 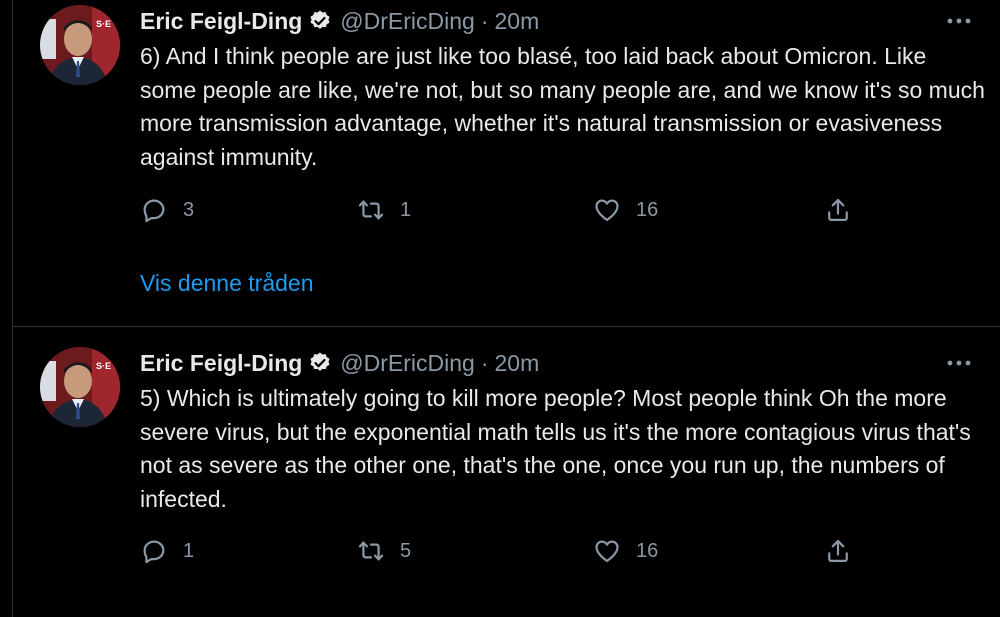 I want to click on retweet-button: 1, so click(x=384, y=210).